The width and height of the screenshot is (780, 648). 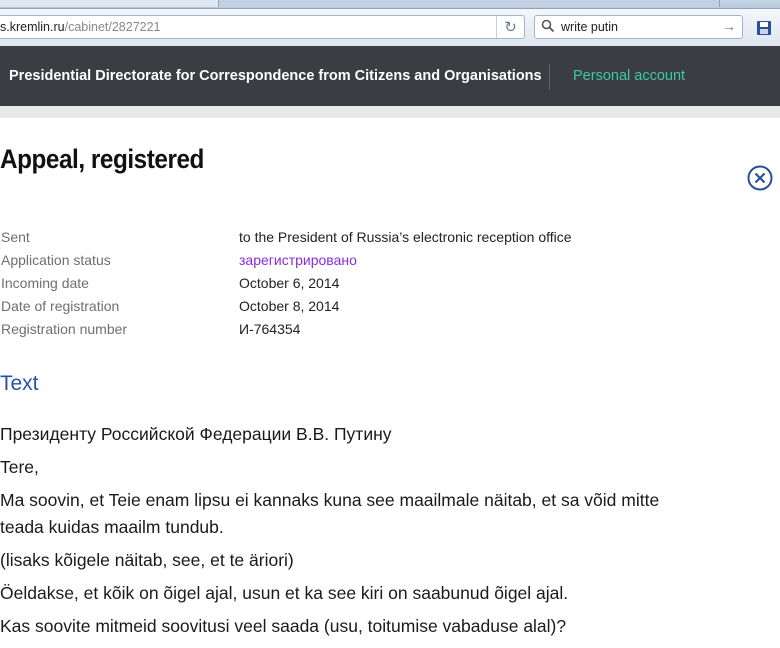 I want to click on url-host: s.kremlin.ru, so click(x=32, y=27).